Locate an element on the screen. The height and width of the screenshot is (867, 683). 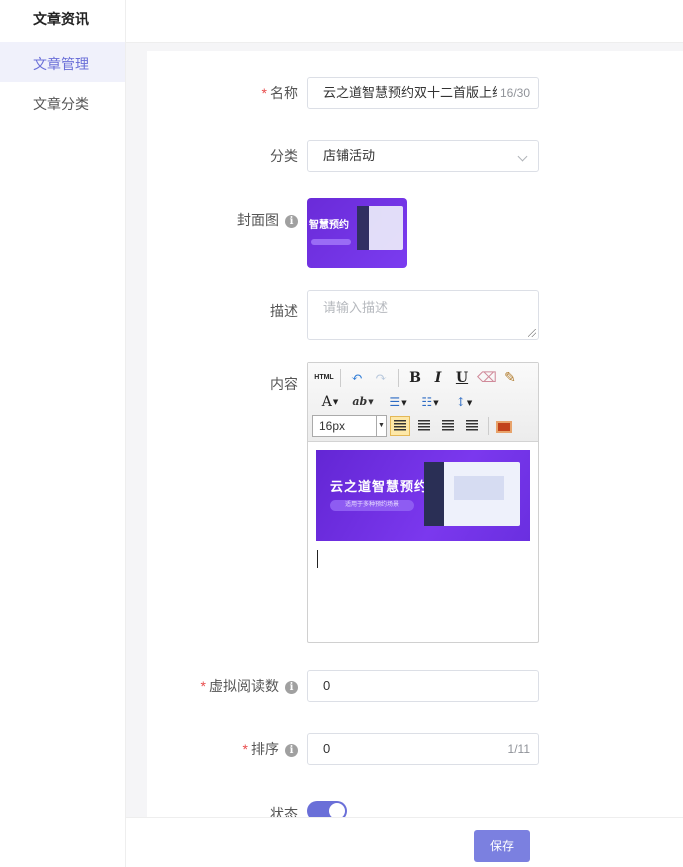
name-input: 云之道智慧预约双十二首版上线 16/30 is located at coordinates (423, 93).